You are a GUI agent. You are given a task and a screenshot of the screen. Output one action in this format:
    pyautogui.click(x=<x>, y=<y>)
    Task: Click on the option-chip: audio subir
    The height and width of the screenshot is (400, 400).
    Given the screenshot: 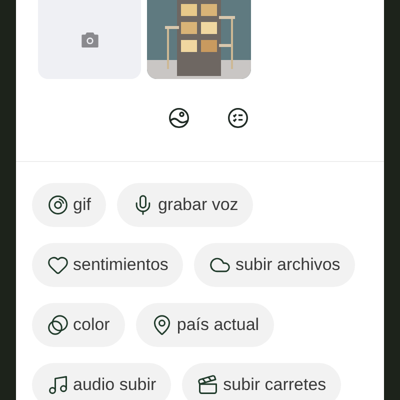 What is the action you would take?
    pyautogui.click(x=102, y=381)
    